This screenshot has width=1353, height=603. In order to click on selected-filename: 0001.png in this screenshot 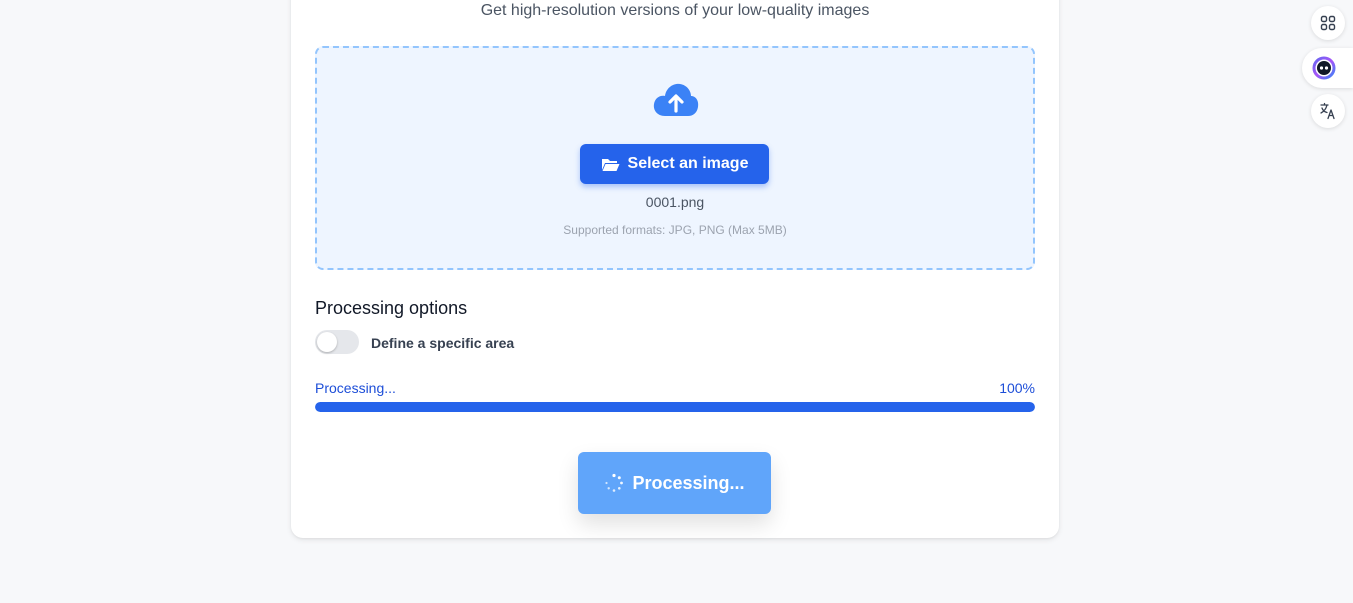, I will do `click(675, 202)`.